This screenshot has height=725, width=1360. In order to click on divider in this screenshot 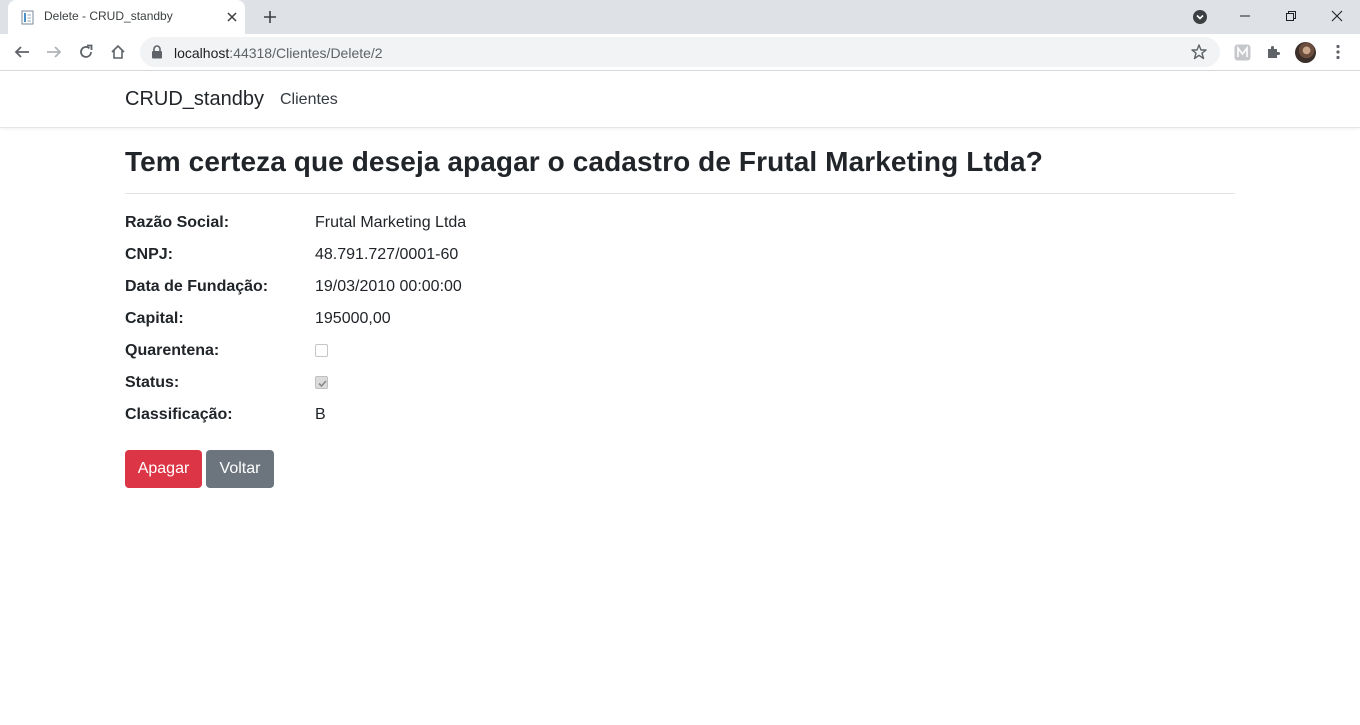, I will do `click(680, 193)`.